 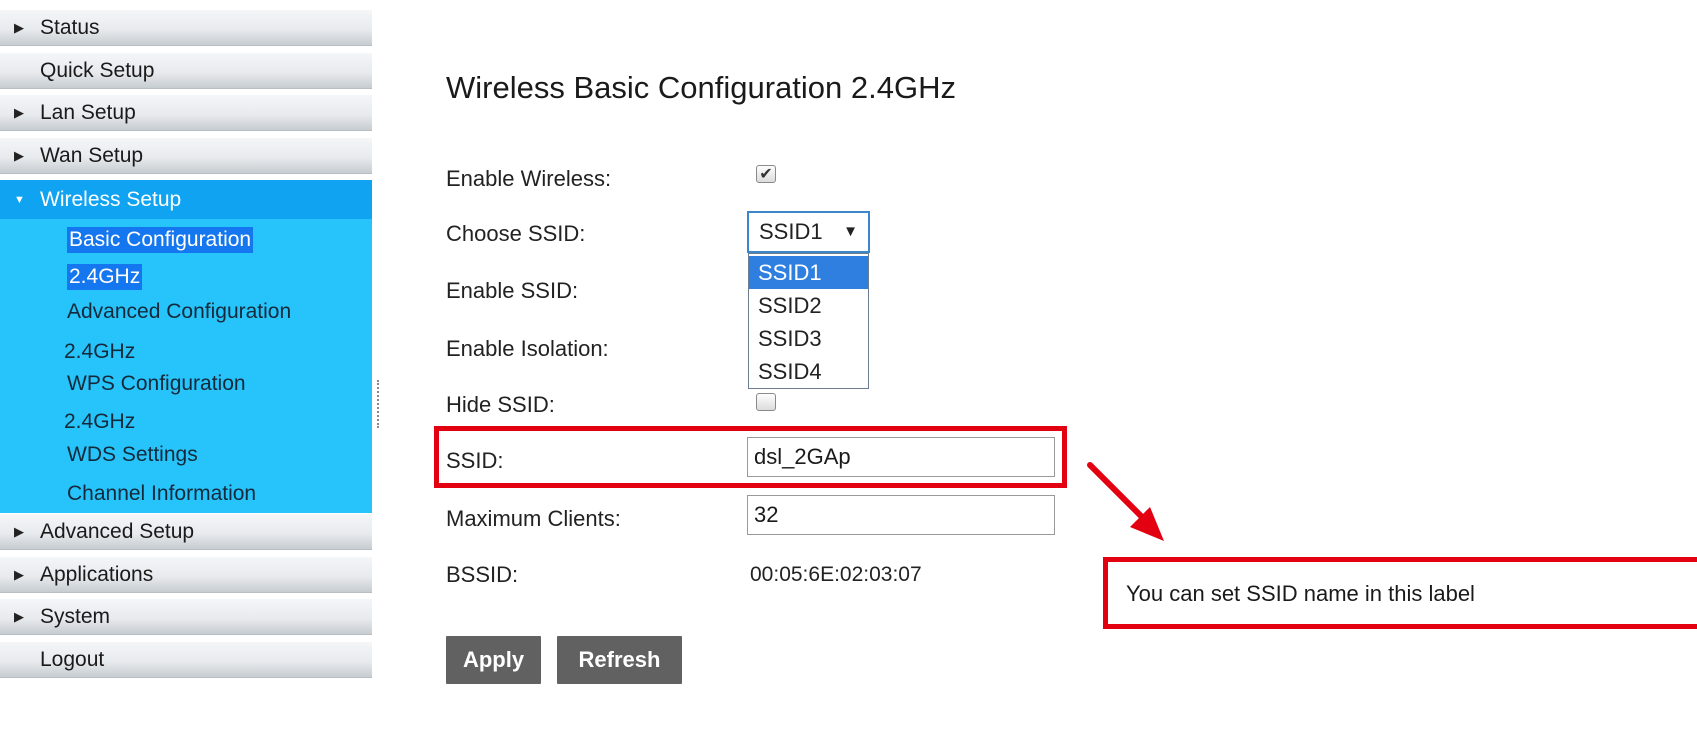 What do you see at coordinates (186, 200) in the screenshot?
I see `sidebar-item-wireless-setup: ▼ Wireless Setup` at bounding box center [186, 200].